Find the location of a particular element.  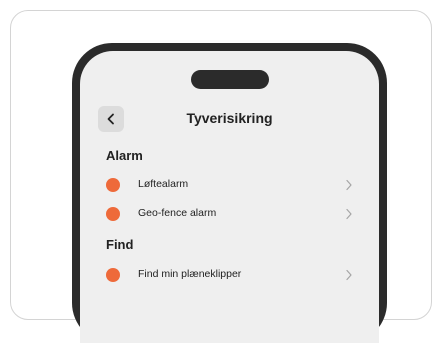

top-bar: Tyverisikring is located at coordinates (229, 119).